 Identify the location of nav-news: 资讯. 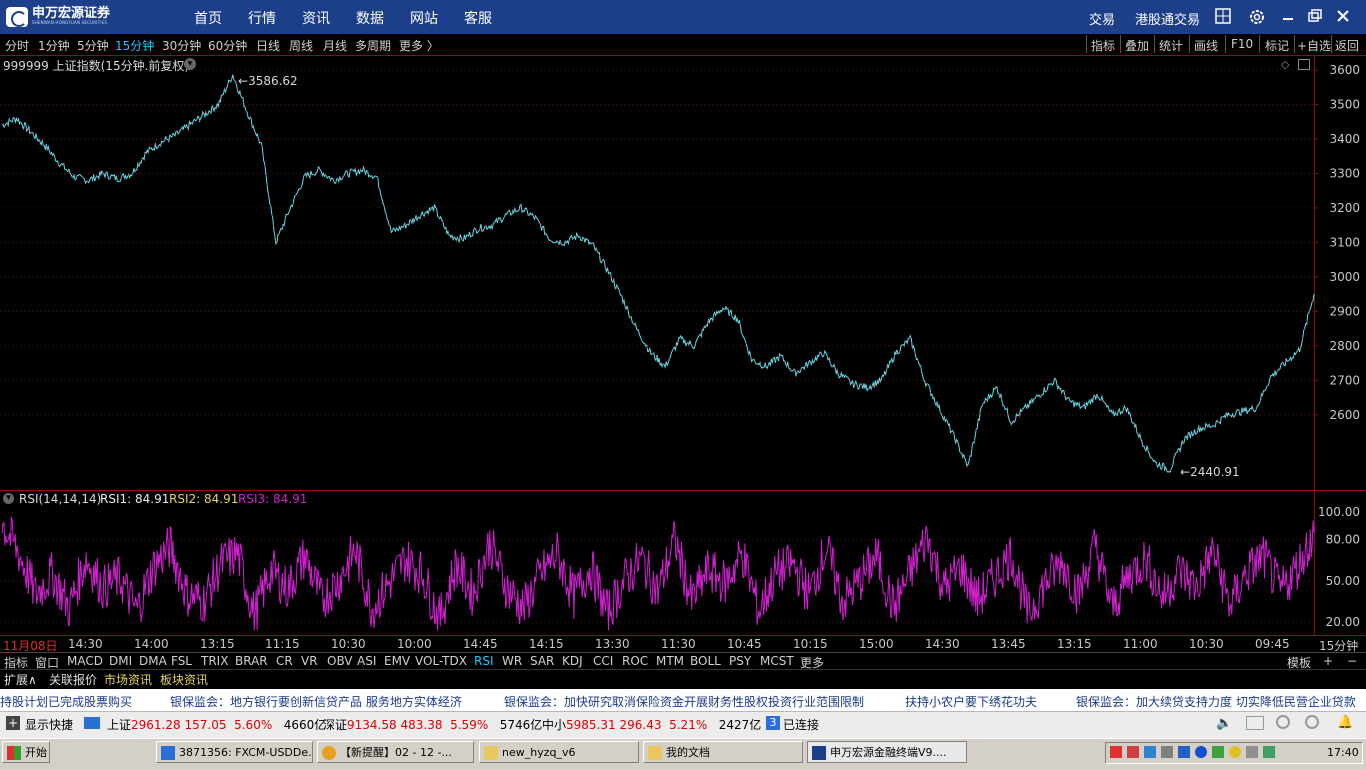
(316, 18).